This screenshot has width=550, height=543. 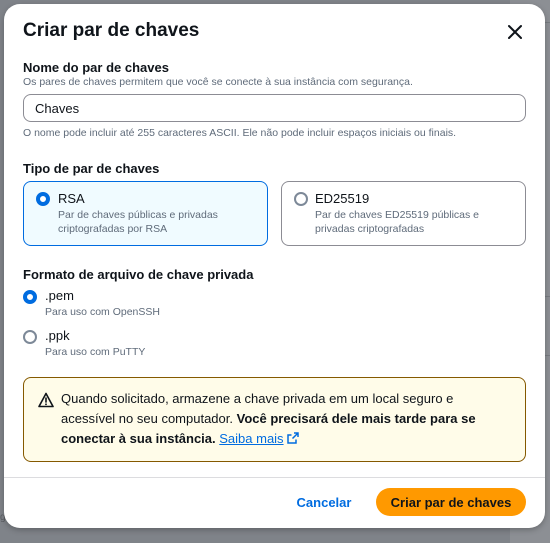 I want to click on external-link-icon, so click(x=292, y=438).